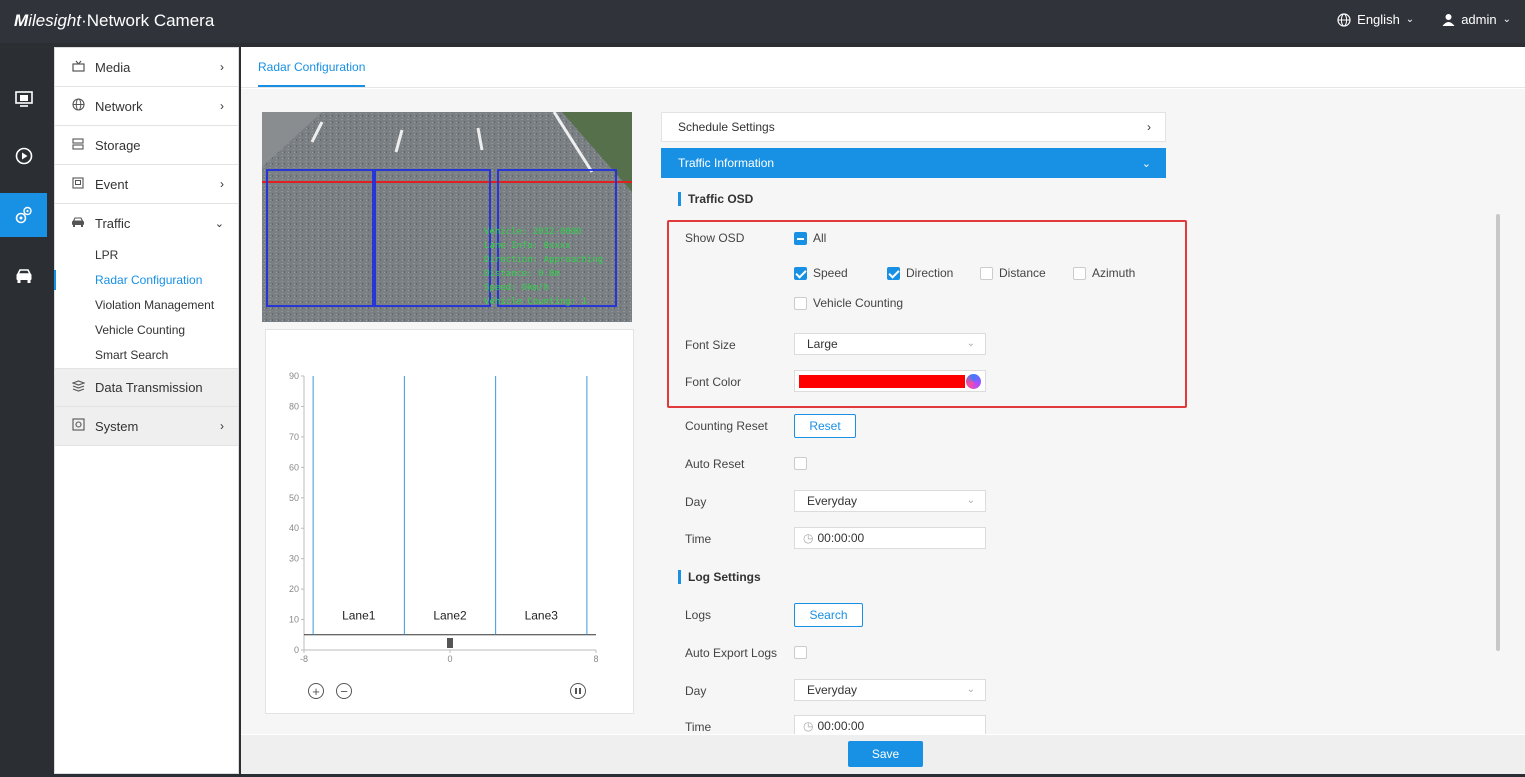 This screenshot has height=777, width=1525. Describe the element at coordinates (841, 538) in the screenshot. I see `time-value: 00:00:00` at that location.